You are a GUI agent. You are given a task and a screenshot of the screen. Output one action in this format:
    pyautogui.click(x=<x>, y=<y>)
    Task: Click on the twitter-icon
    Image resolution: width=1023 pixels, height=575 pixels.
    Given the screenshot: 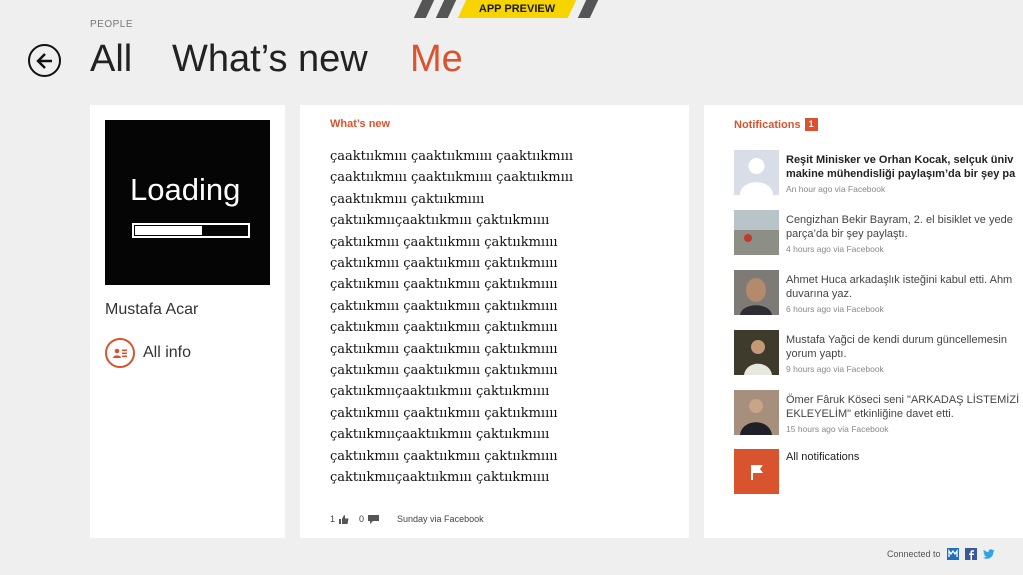 What is the action you would take?
    pyautogui.click(x=988, y=554)
    